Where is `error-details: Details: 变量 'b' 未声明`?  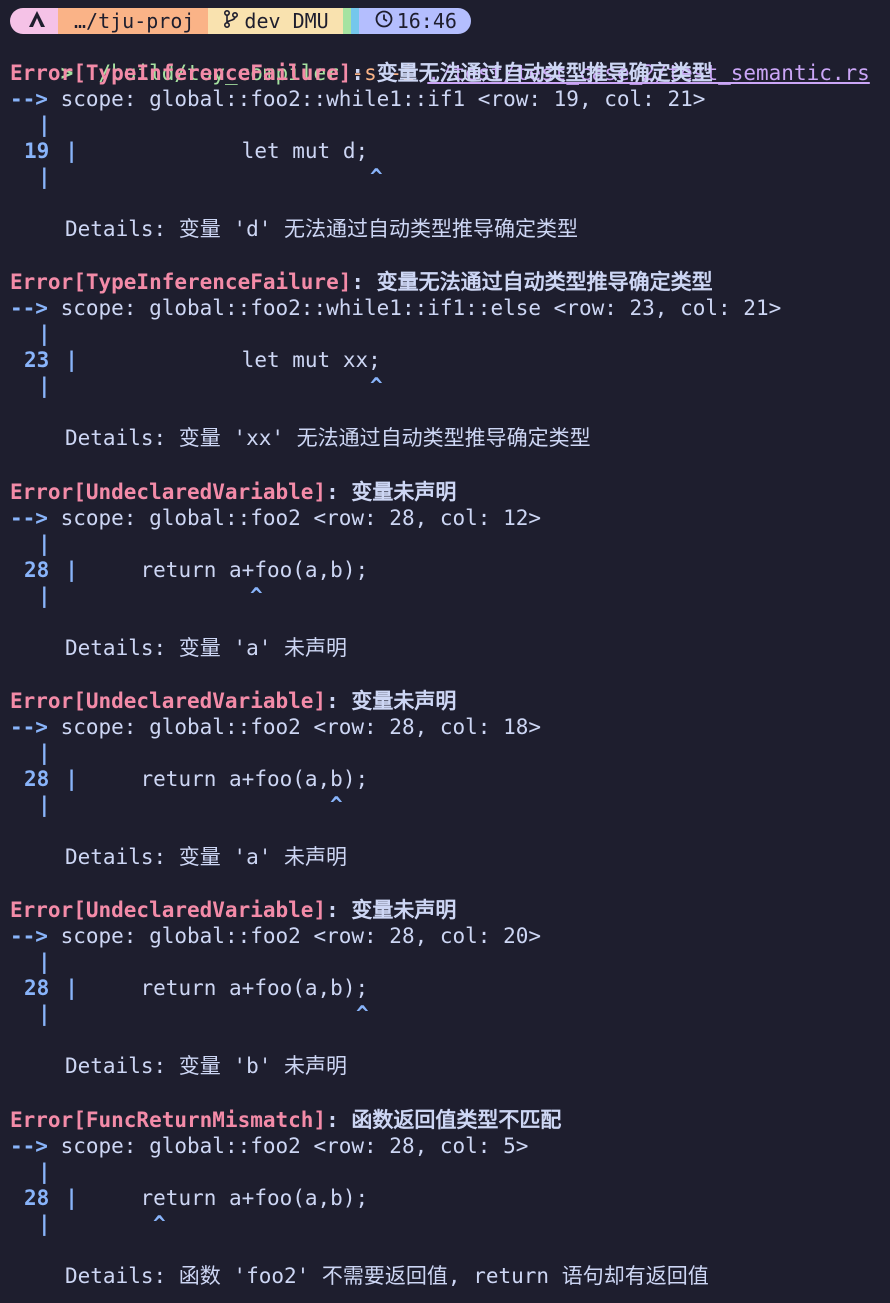 error-details: Details: 变量 'b' 未声明 is located at coordinates (206, 1066).